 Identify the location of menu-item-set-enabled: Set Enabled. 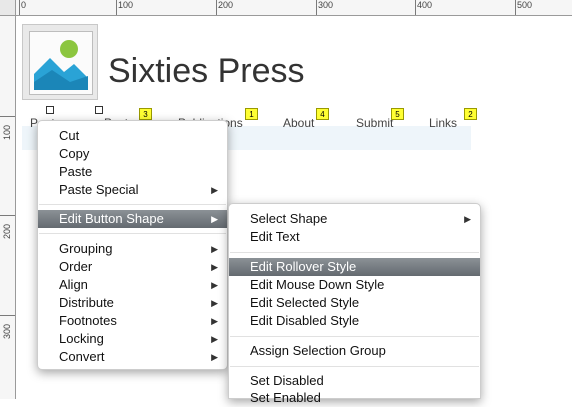
(354, 398).